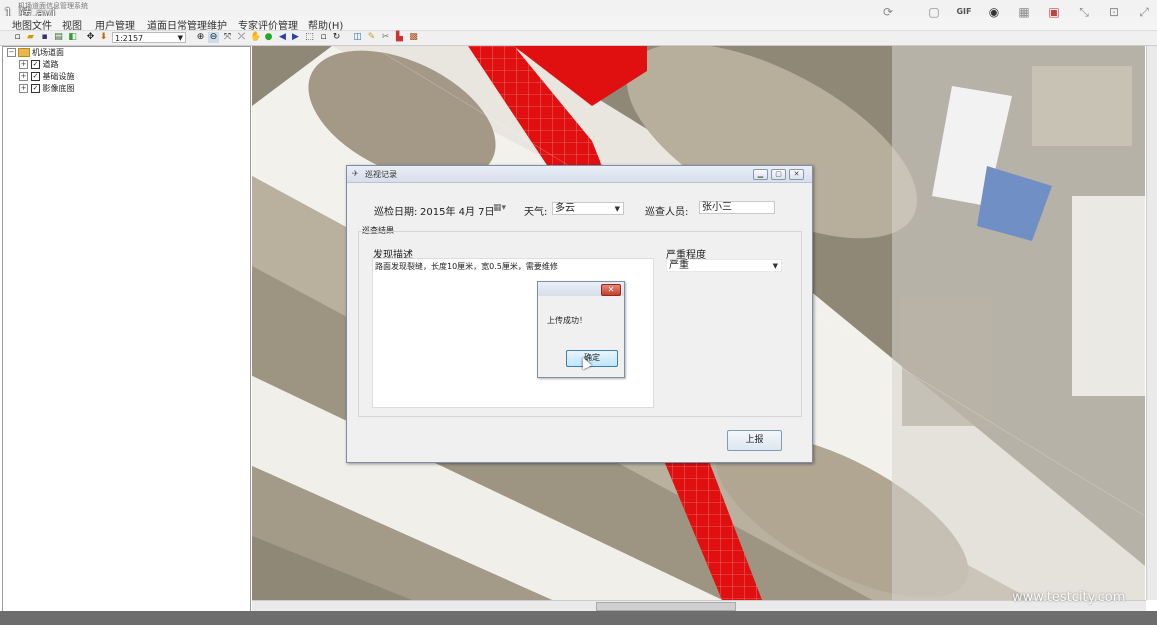 The image size is (1157, 625). Describe the element at coordinates (357, 37) in the screenshot. I see `measure-icon: ◫` at that location.